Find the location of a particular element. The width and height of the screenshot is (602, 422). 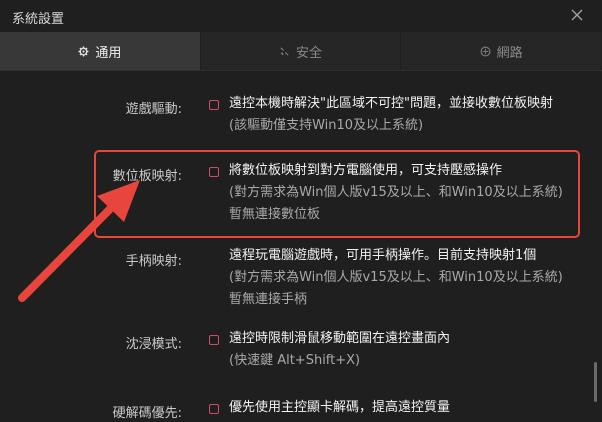

immersive-mode-text-block: 遠控時限制滑鼠移動範圍在遠控畫面內 (快速鍵 Alt+Shift+X) is located at coordinates (339, 350).